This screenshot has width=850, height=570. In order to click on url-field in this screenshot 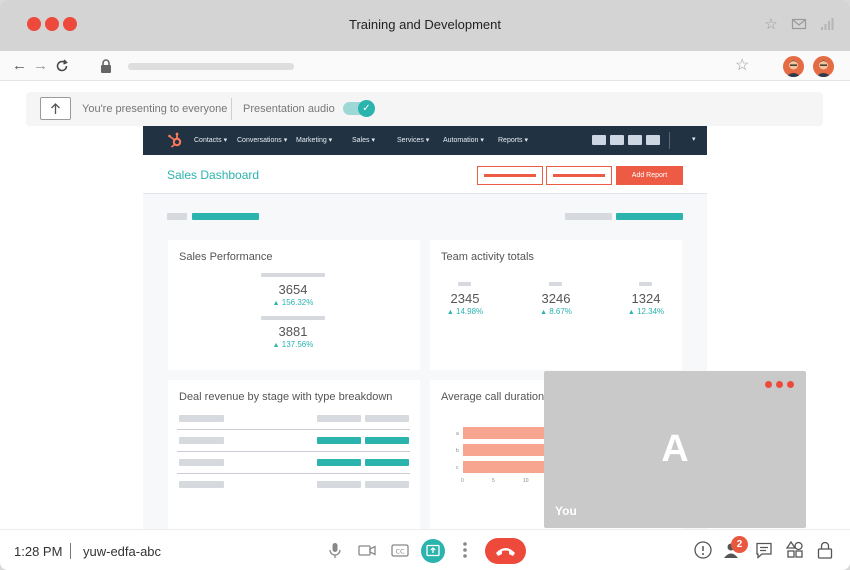, I will do `click(211, 66)`.